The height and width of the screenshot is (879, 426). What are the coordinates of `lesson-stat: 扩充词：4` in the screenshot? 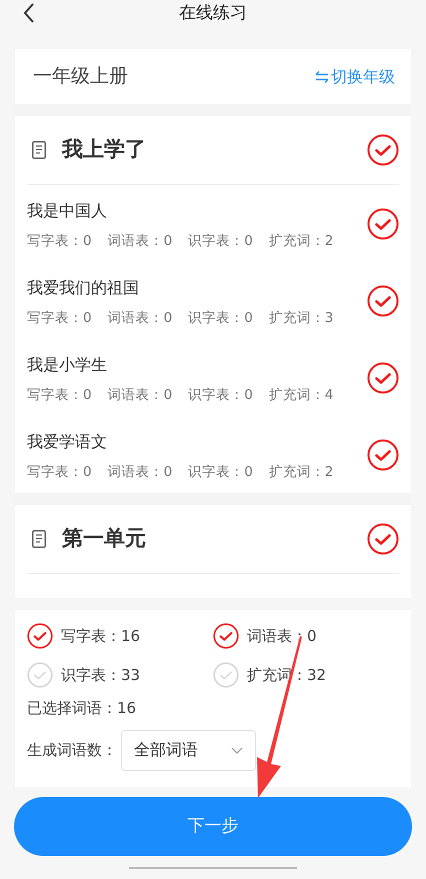 It's located at (301, 396).